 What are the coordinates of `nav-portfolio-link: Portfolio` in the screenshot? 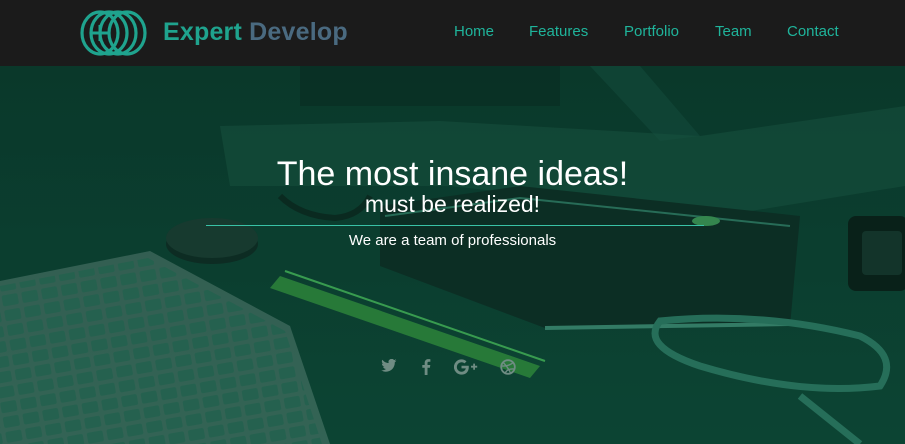 It's located at (651, 31).